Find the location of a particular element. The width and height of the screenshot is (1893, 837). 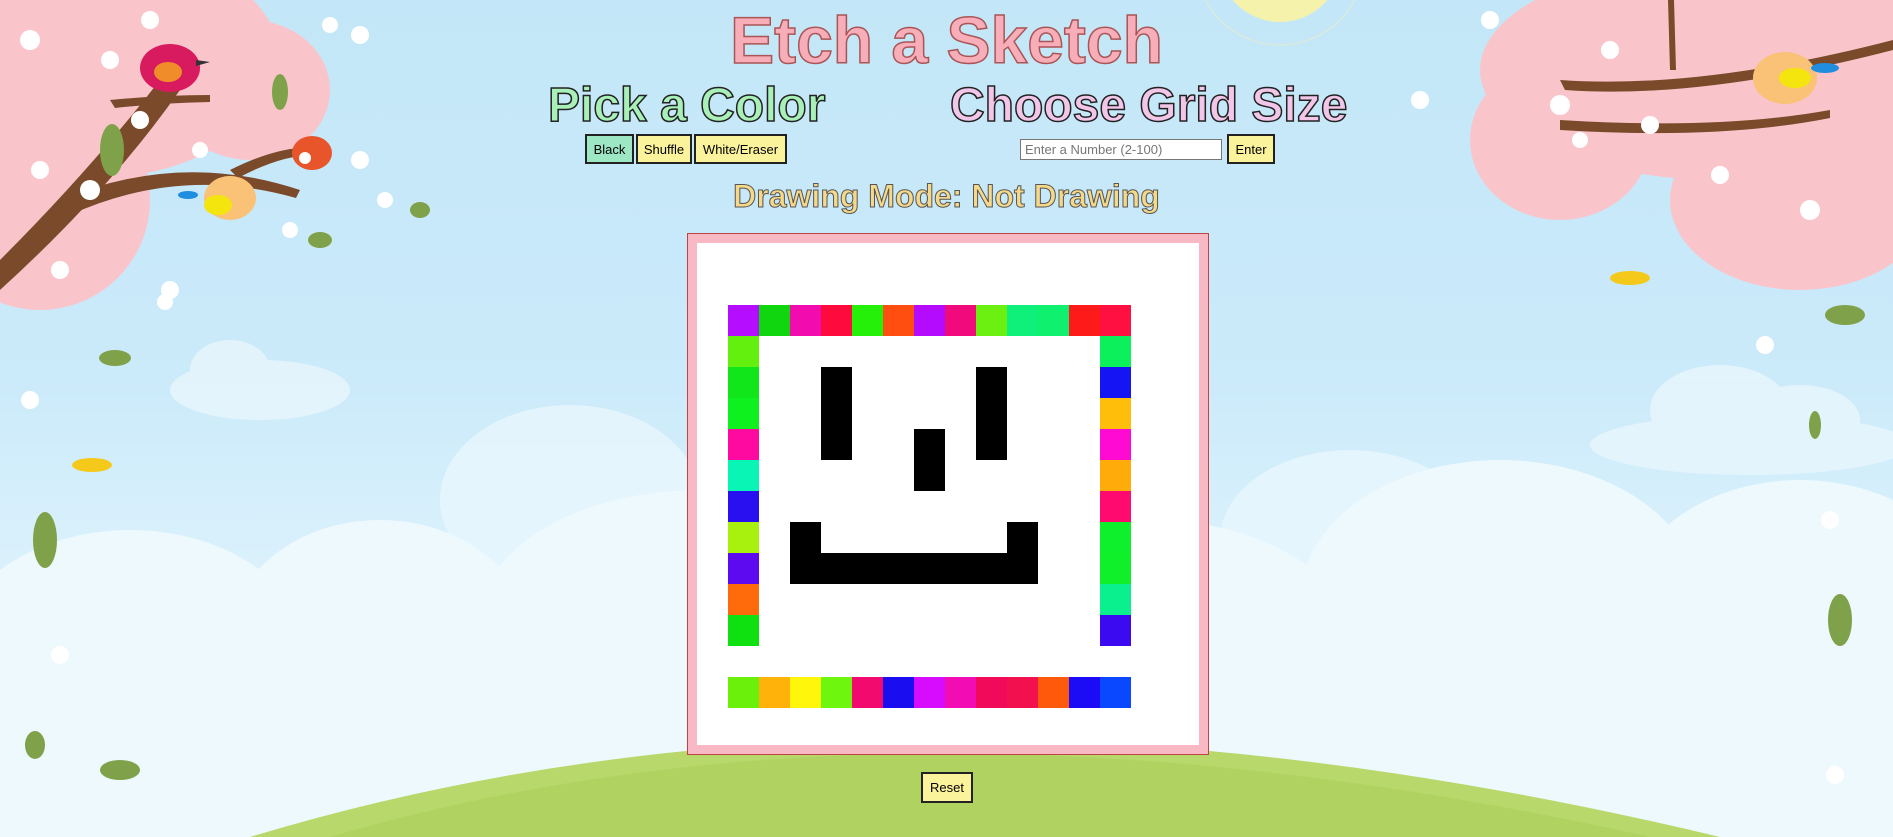

app-title: Etch a Sketch is located at coordinates (946, 40).